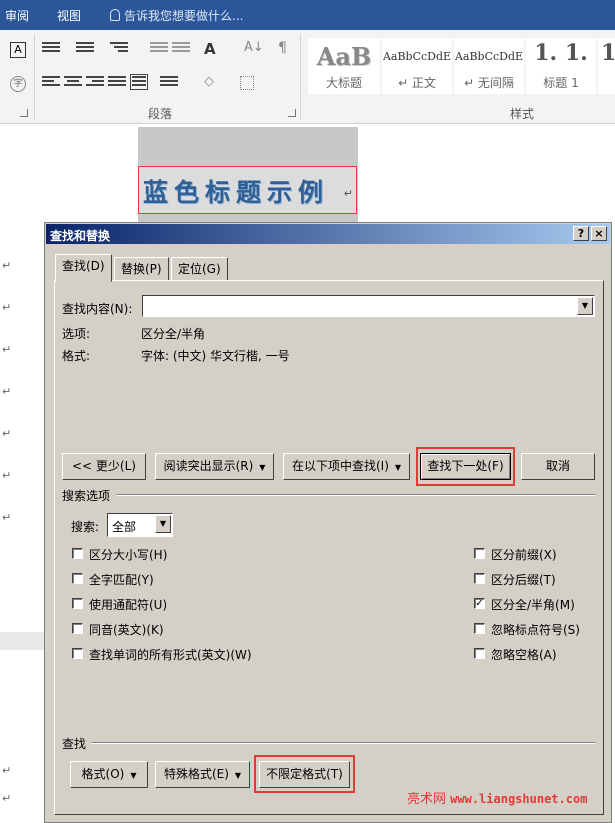  I want to click on special-button-label: 特殊格式(E), so click(196, 774).